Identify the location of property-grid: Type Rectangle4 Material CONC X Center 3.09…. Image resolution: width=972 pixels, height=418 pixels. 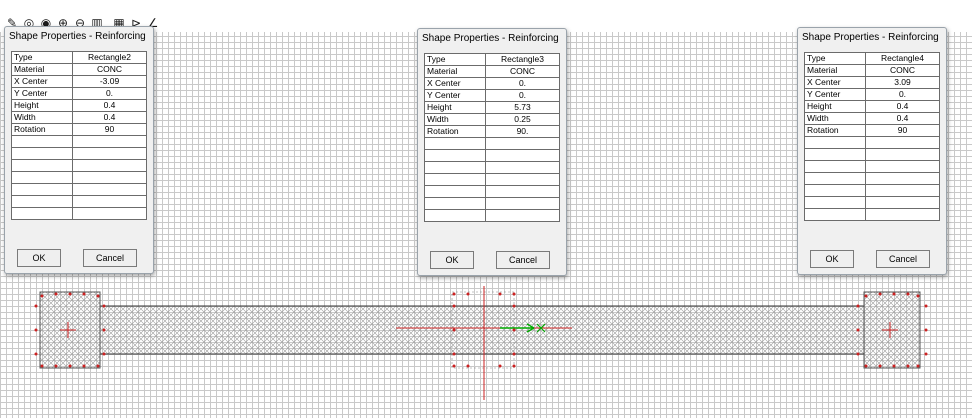
(872, 136).